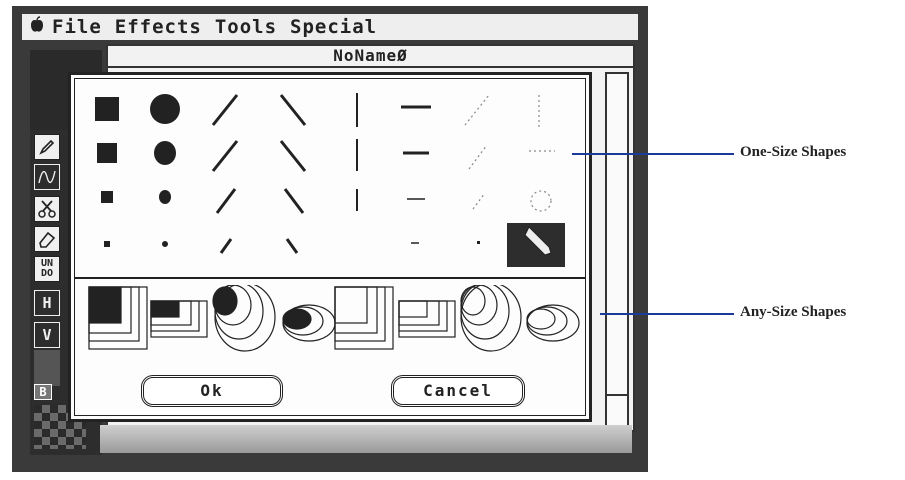 Image resolution: width=905 pixels, height=480 pixels. What do you see at coordinates (179, 319) in the screenshot?
I see `nested-rects-filled` at bounding box center [179, 319].